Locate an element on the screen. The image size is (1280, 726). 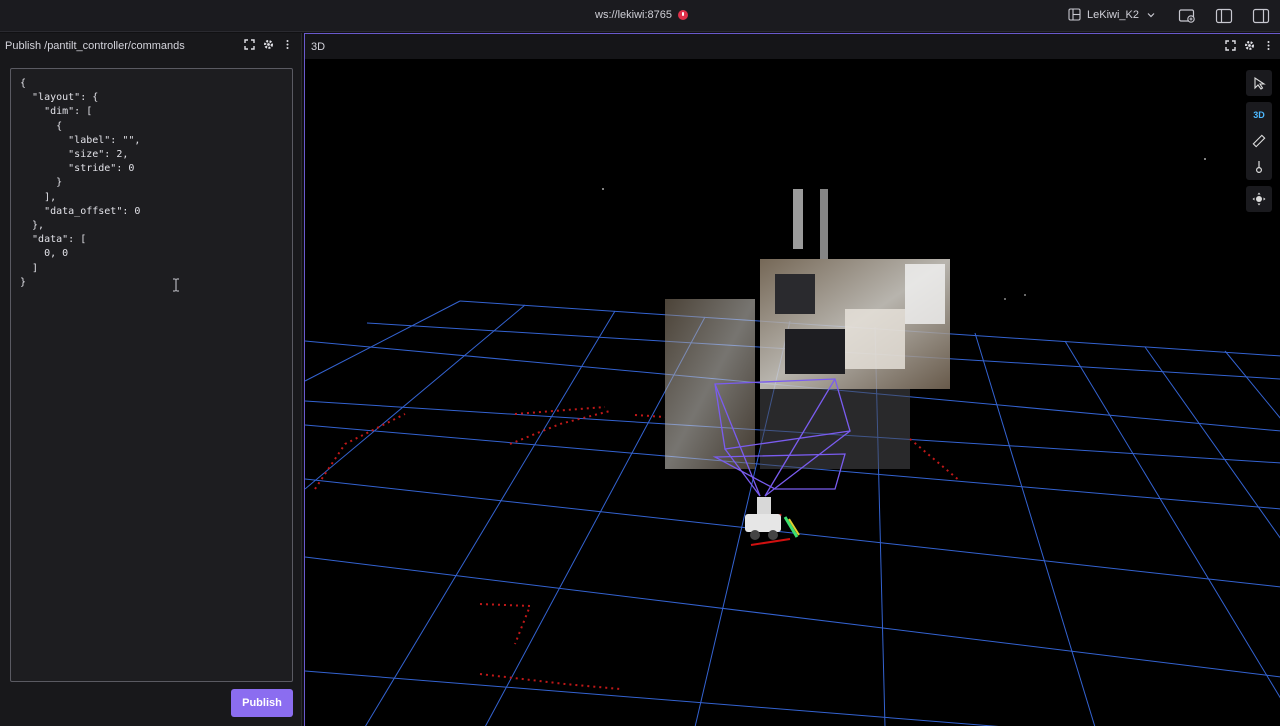
top-bar: ws://lekiwi:8765 LeKiwi_K2 is located at coordinates (640, 16).